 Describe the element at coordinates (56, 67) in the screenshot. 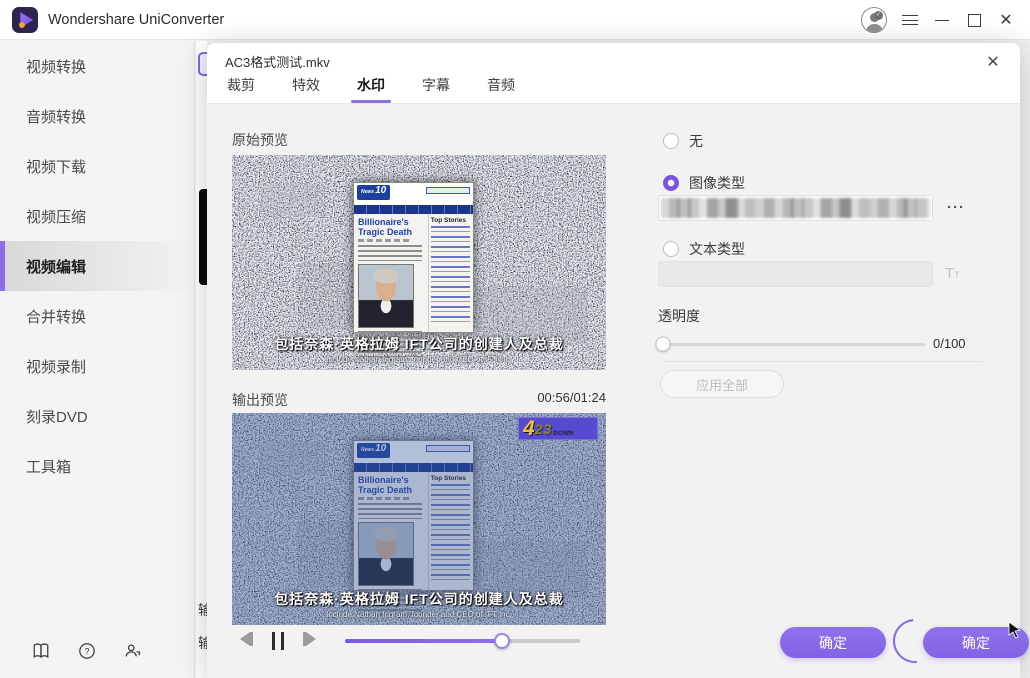

I see `sidebar-item-label: 视频转换` at that location.